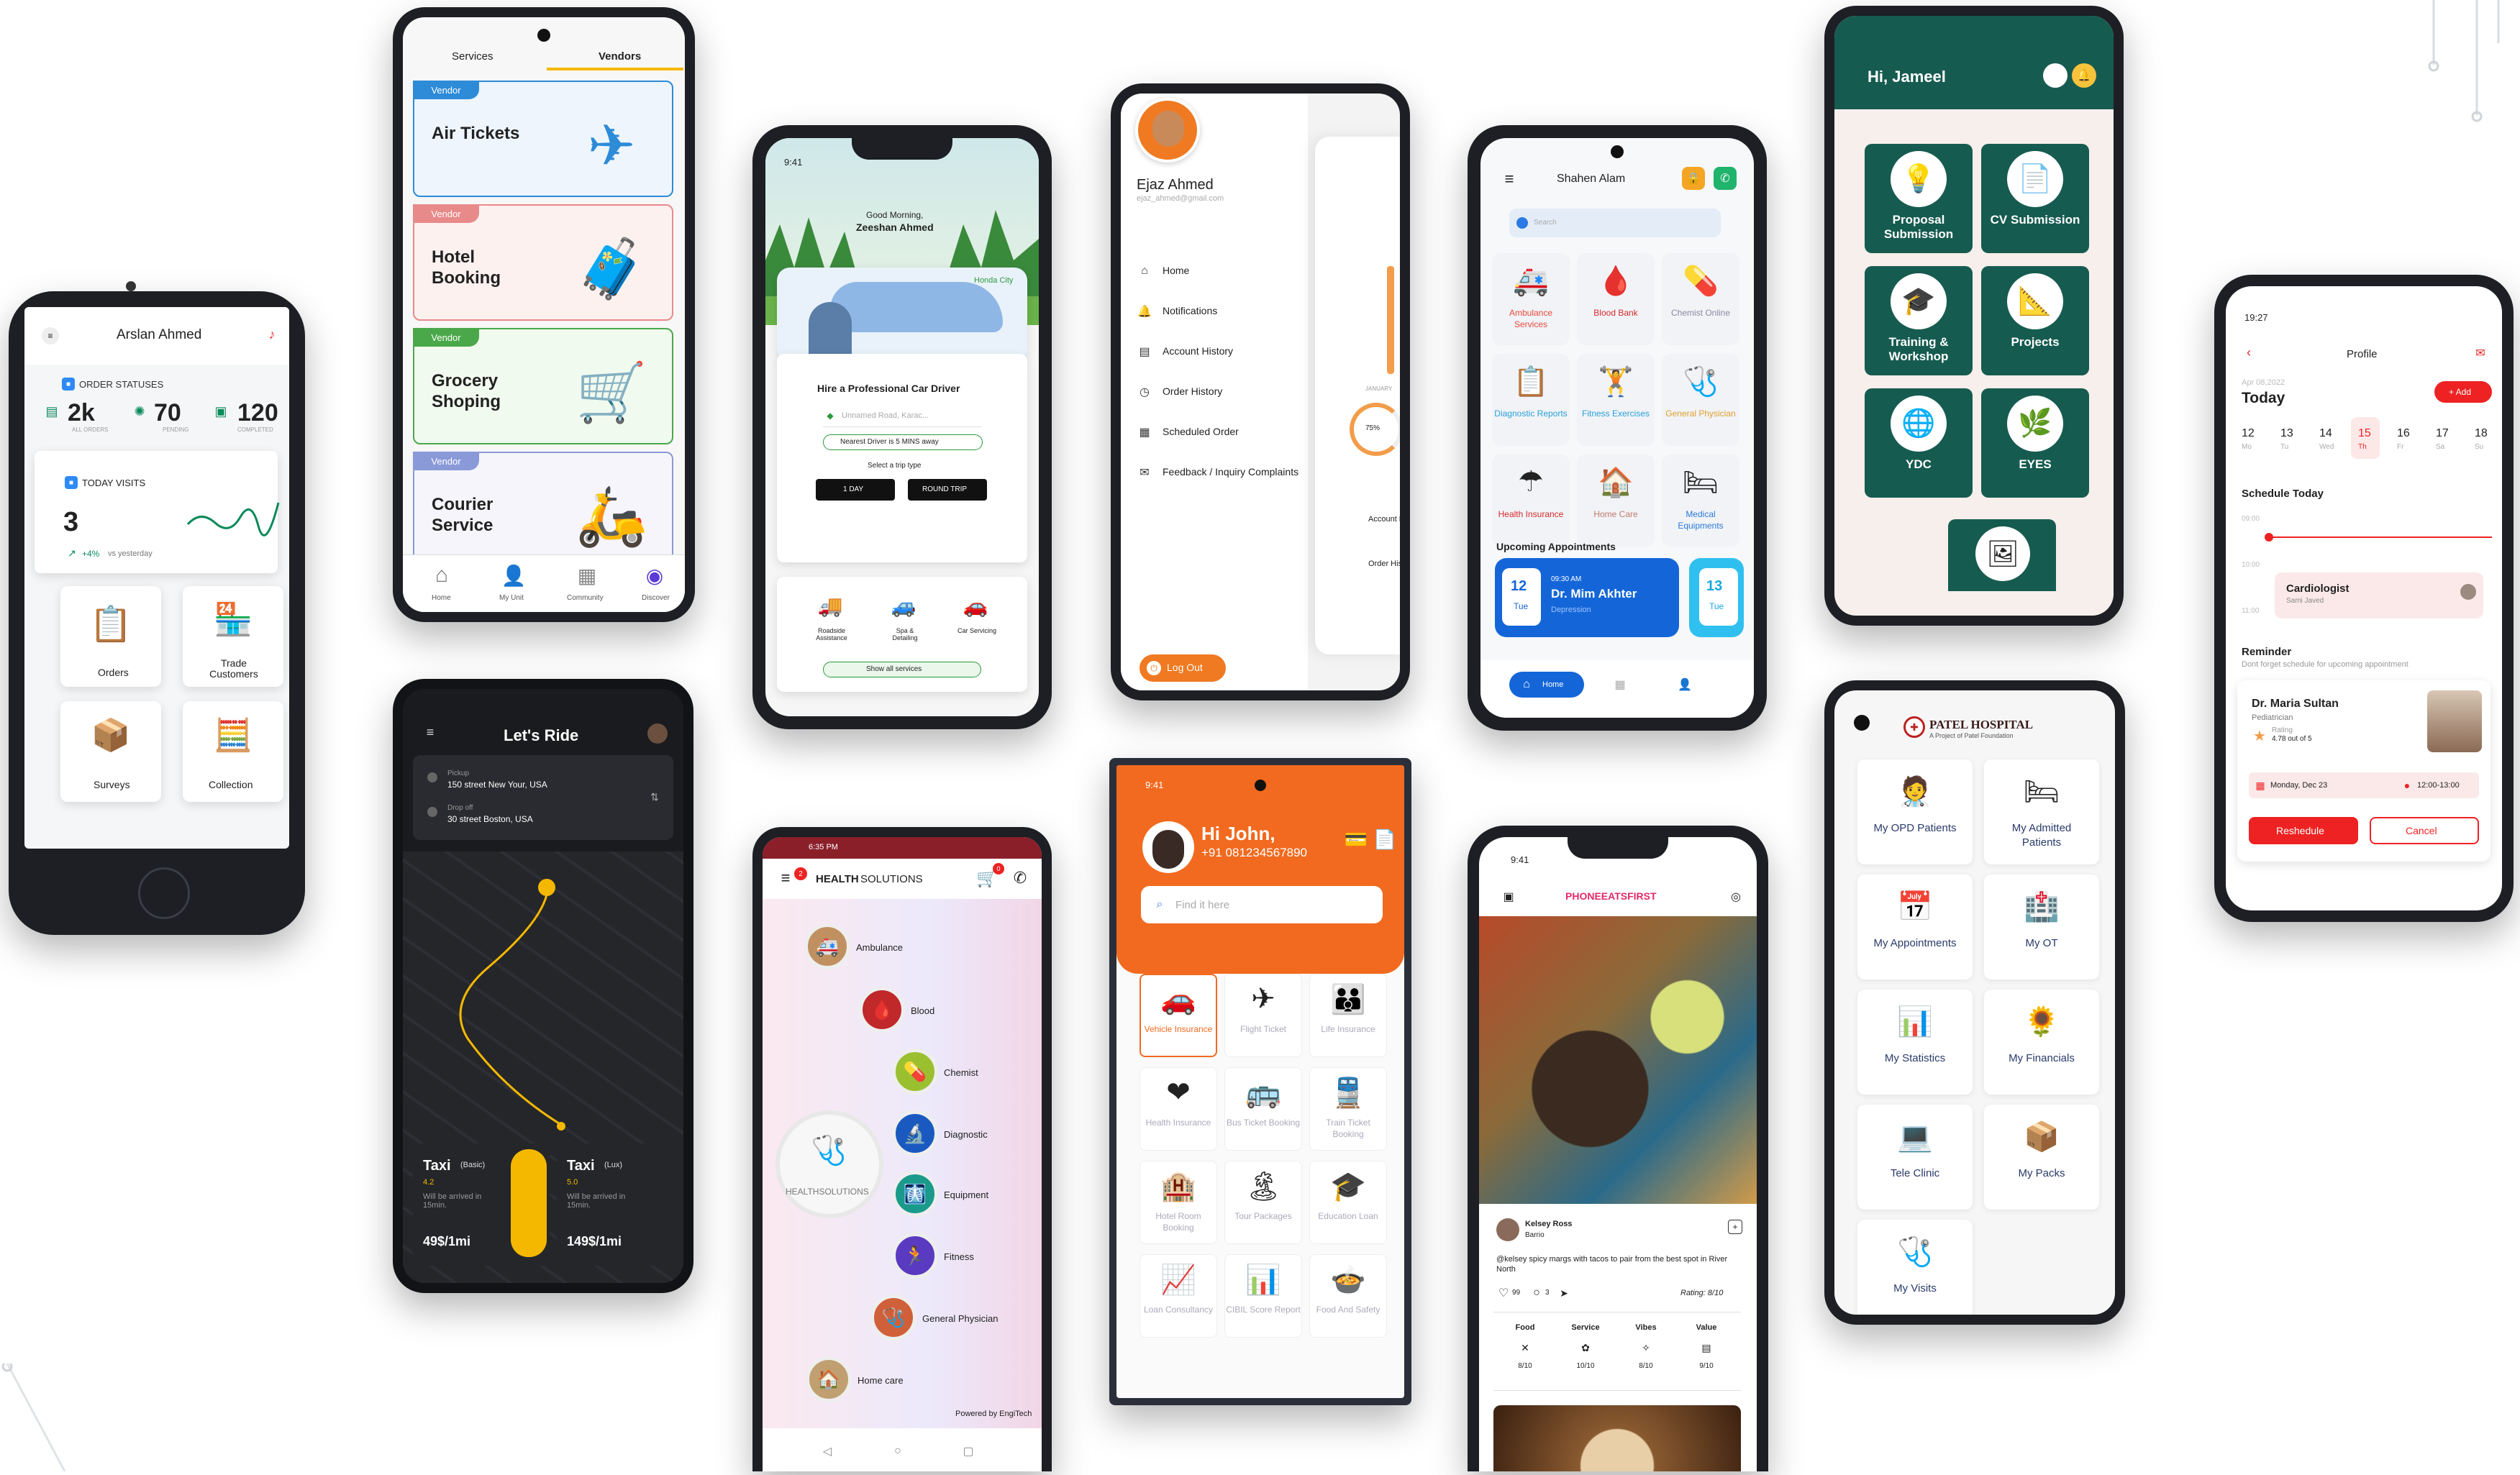  What do you see at coordinates (1231, 271) in the screenshot?
I see `menu-item: Home` at bounding box center [1231, 271].